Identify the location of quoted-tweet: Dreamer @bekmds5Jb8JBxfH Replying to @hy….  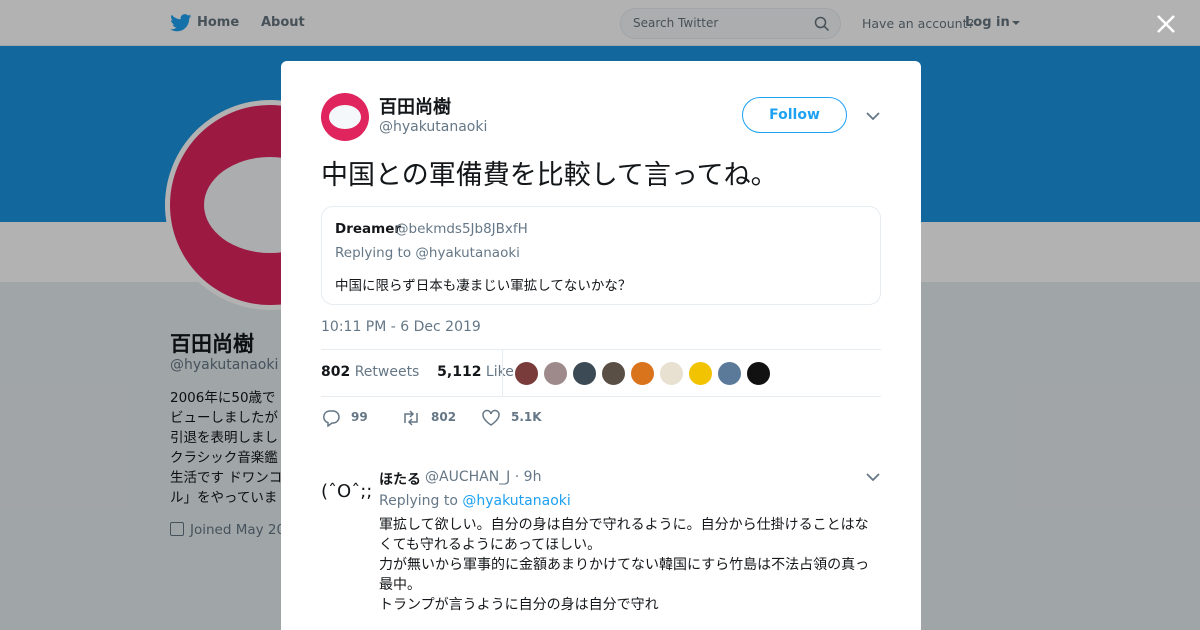
(601, 255).